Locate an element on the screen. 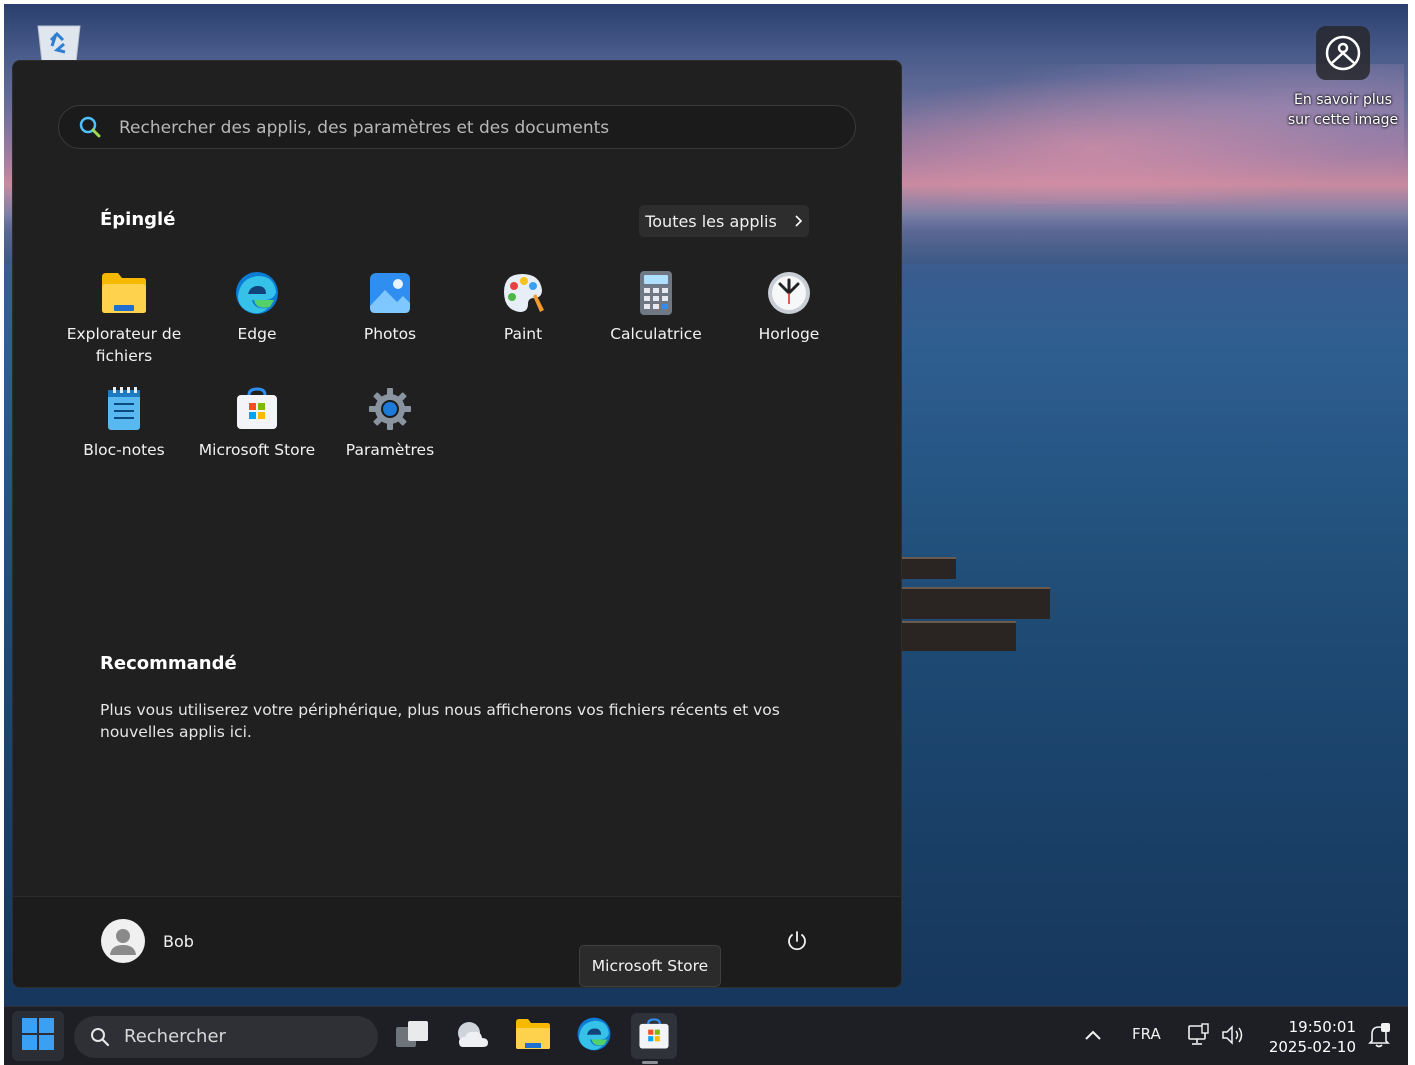 This screenshot has height=1065, width=1415. chevron-up-icon is located at coordinates (1093, 1036).